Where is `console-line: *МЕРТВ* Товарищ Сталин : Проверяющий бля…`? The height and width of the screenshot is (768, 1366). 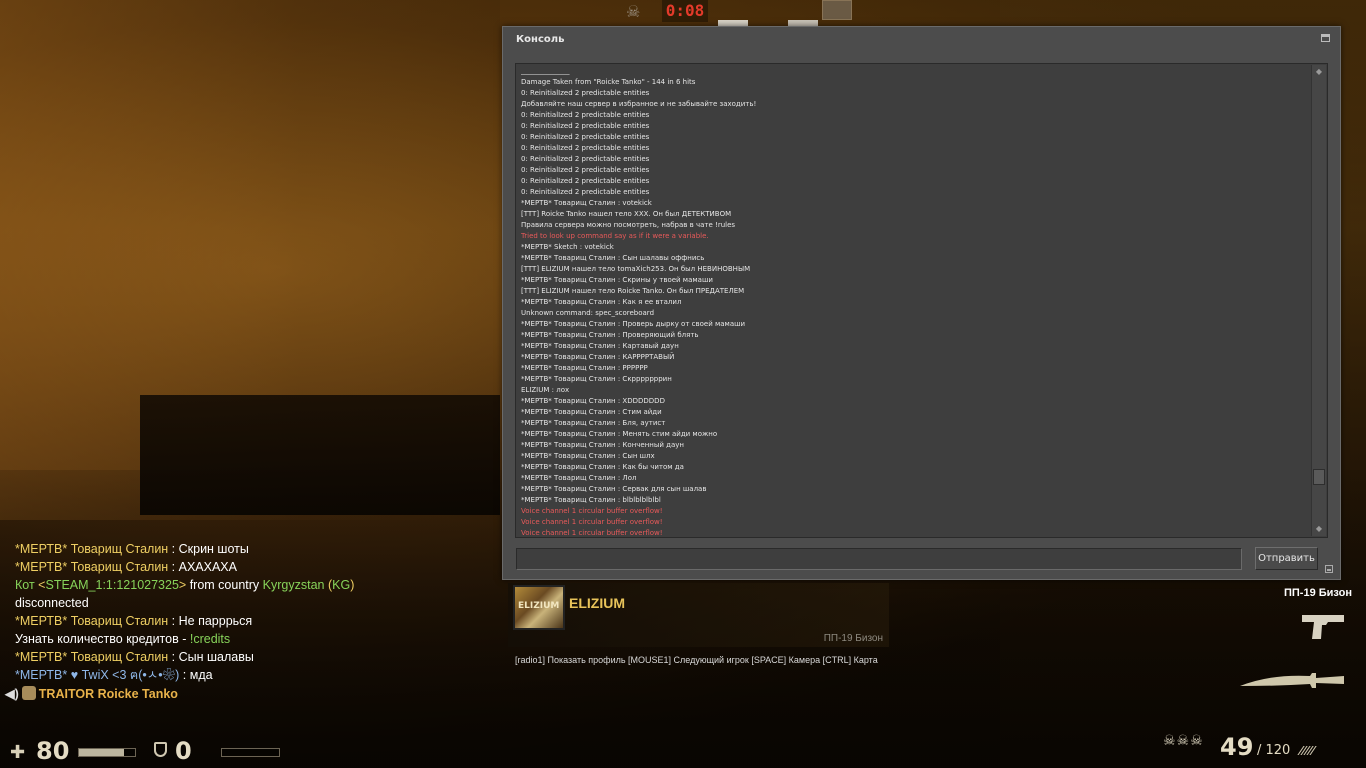
console-line: *МЕРТВ* Товарищ Сталин : Проверяющий бля… is located at coordinates (610, 335).